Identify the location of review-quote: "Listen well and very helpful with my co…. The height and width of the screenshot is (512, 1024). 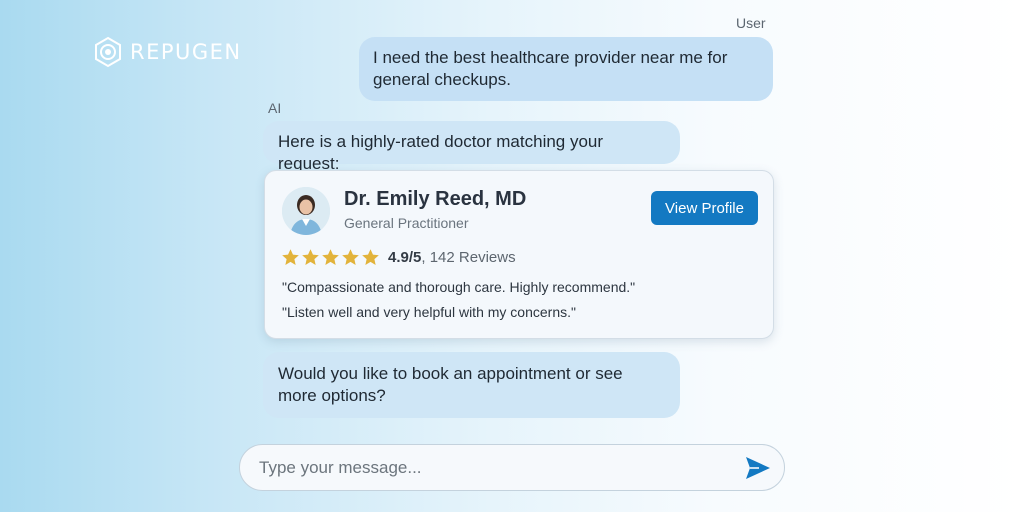
(429, 312).